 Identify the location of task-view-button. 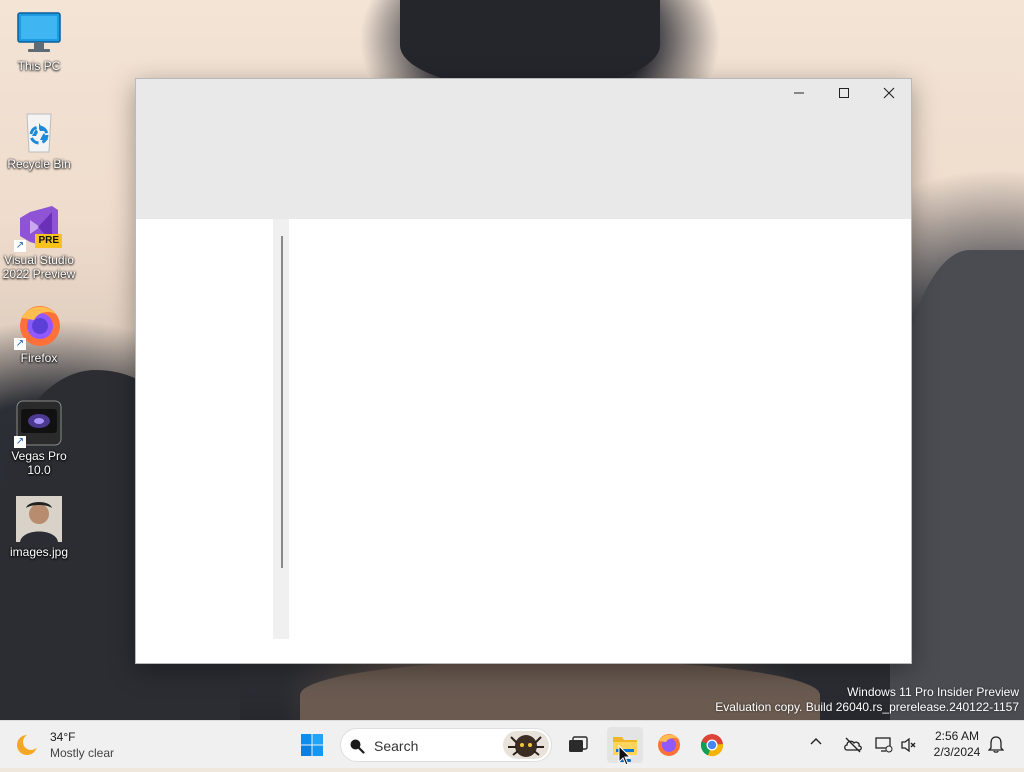
(578, 745).